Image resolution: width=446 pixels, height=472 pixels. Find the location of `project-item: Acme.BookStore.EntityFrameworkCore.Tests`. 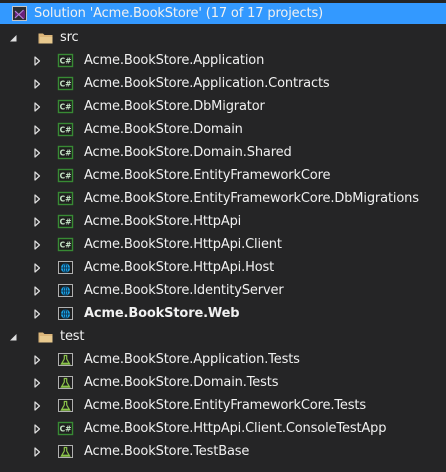

project-item: Acme.BookStore.EntityFrameworkCore.Tests is located at coordinates (223, 405).